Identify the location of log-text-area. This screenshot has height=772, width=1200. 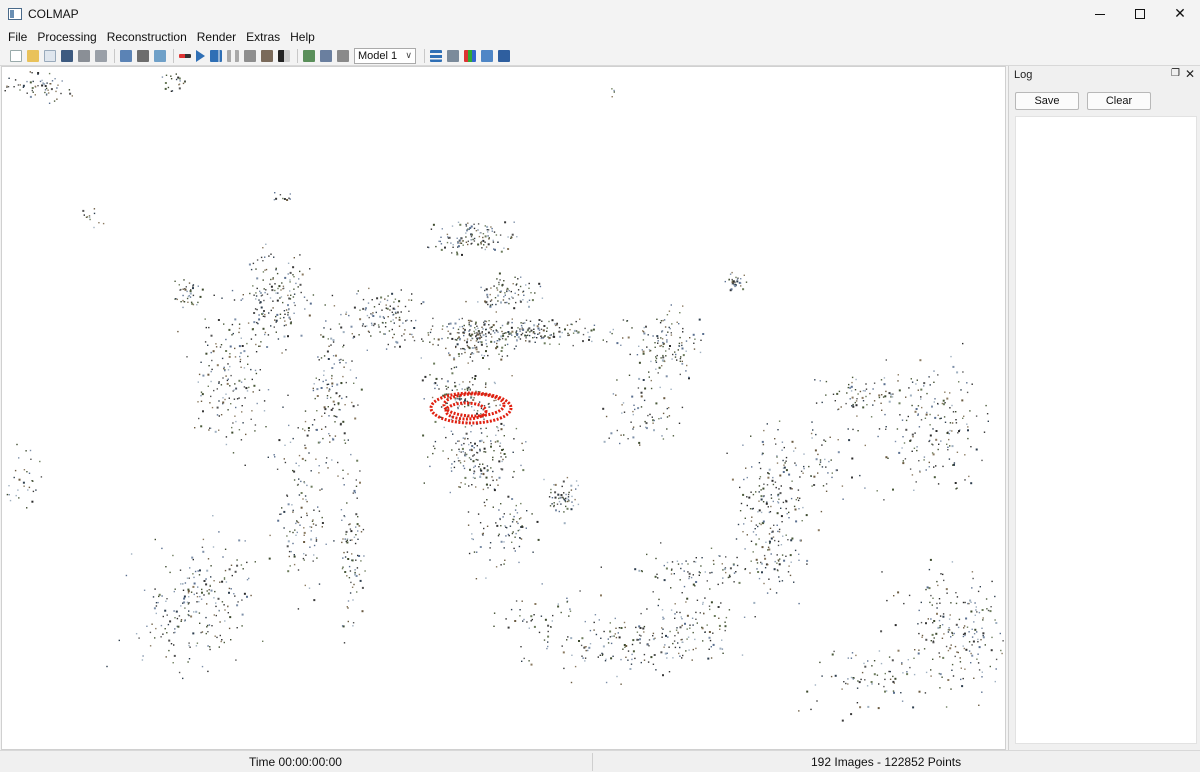
(1106, 430).